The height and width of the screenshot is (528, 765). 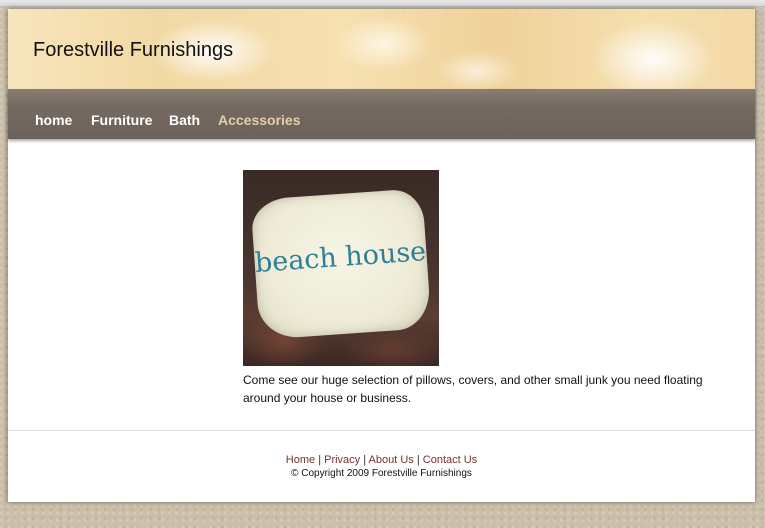 What do you see at coordinates (341, 257) in the screenshot?
I see `pillow-text: beach house` at bounding box center [341, 257].